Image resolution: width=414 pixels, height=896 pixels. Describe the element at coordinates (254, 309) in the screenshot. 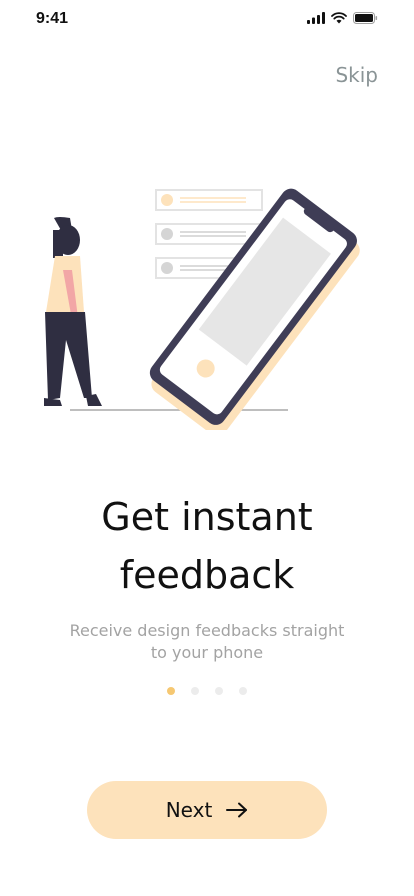

I see `phone-illustration` at that location.